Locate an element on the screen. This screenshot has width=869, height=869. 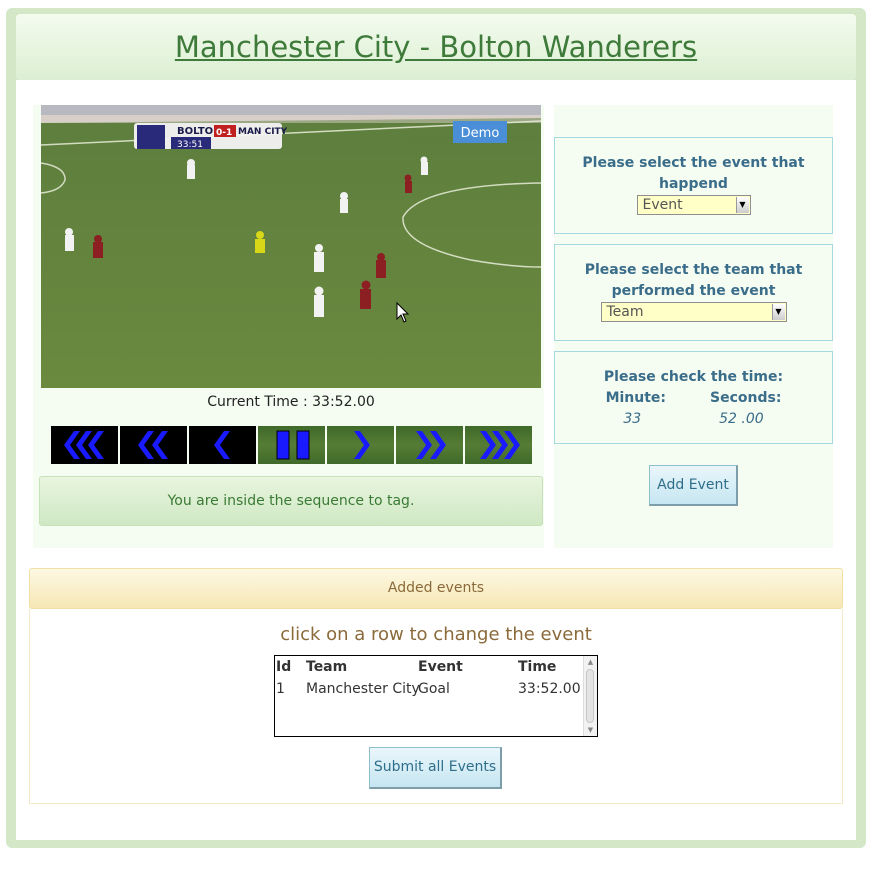
event-select-value: Event is located at coordinates (662, 205).